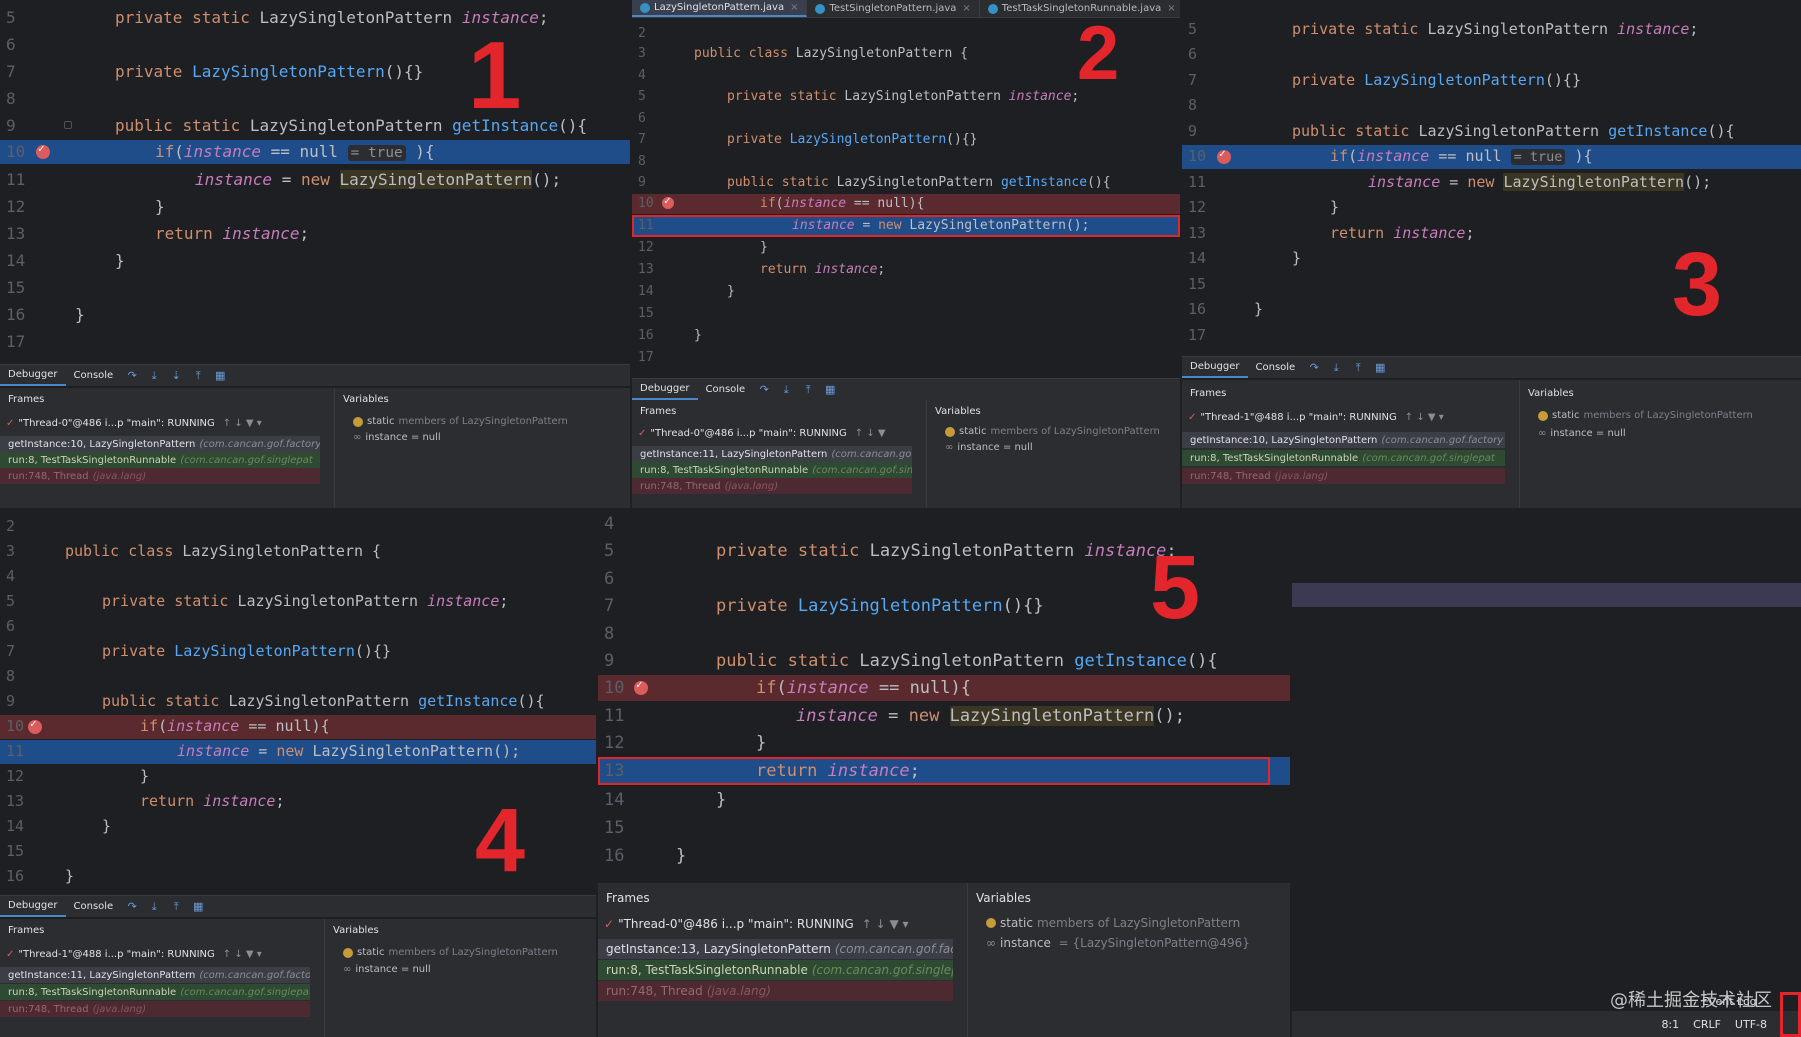 The image size is (1801, 1037). What do you see at coordinates (1546, 1016) in the screenshot?
I see `status-bar: Event Log 8:1 CRLF UTF-8` at bounding box center [1546, 1016].